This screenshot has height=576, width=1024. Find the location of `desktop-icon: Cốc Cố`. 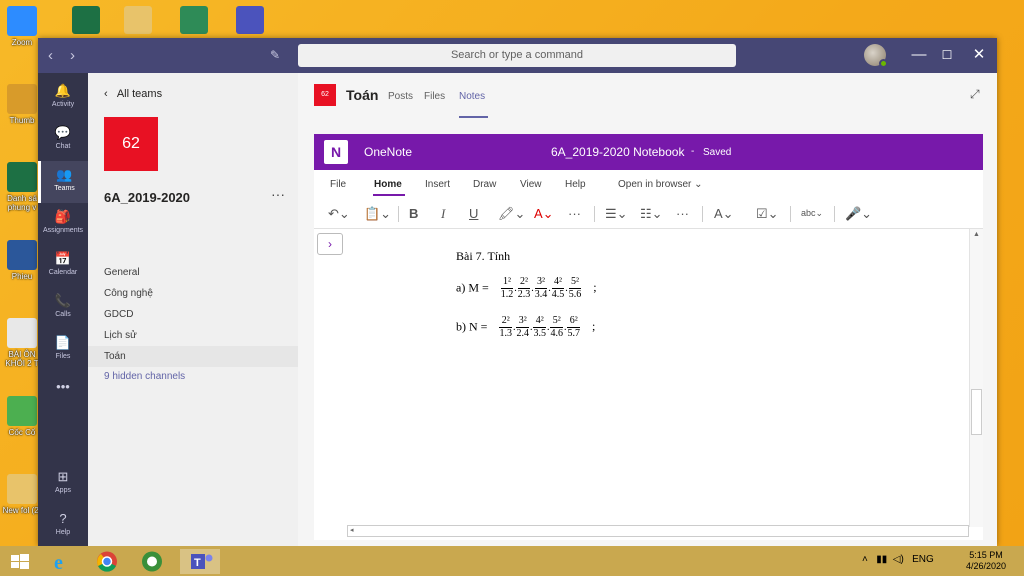

desktop-icon: Cốc Cố is located at coordinates (22, 416).